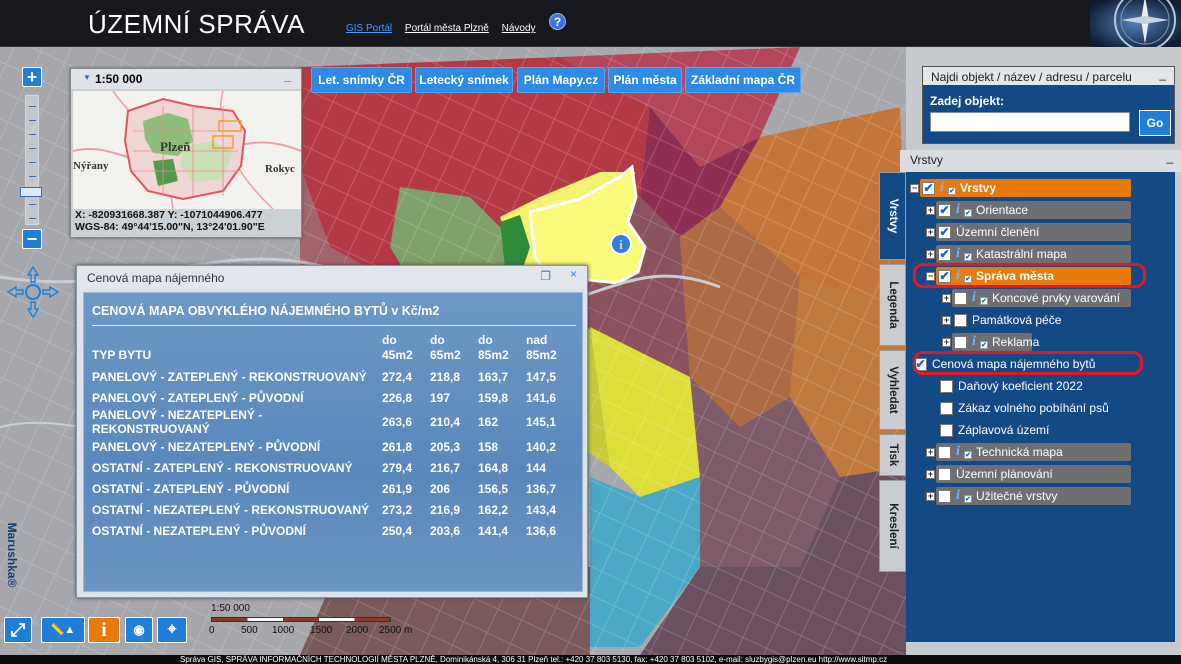 This screenshot has width=1181, height=664. Describe the element at coordinates (1040, 320) in the screenshot. I see `layer-item: + Památková péče` at that location.